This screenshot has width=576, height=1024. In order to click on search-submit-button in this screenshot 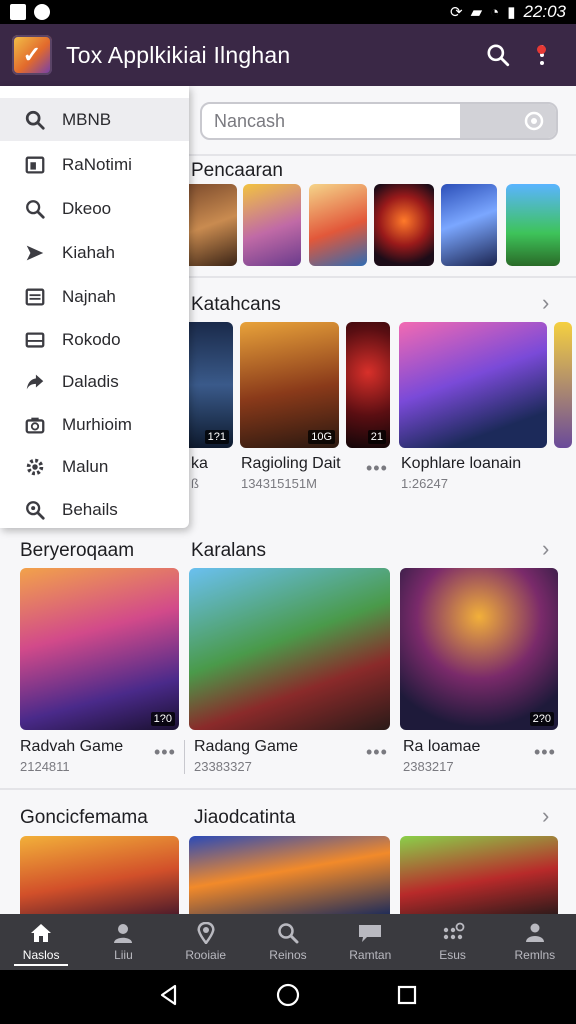, I will do `click(508, 121)`.